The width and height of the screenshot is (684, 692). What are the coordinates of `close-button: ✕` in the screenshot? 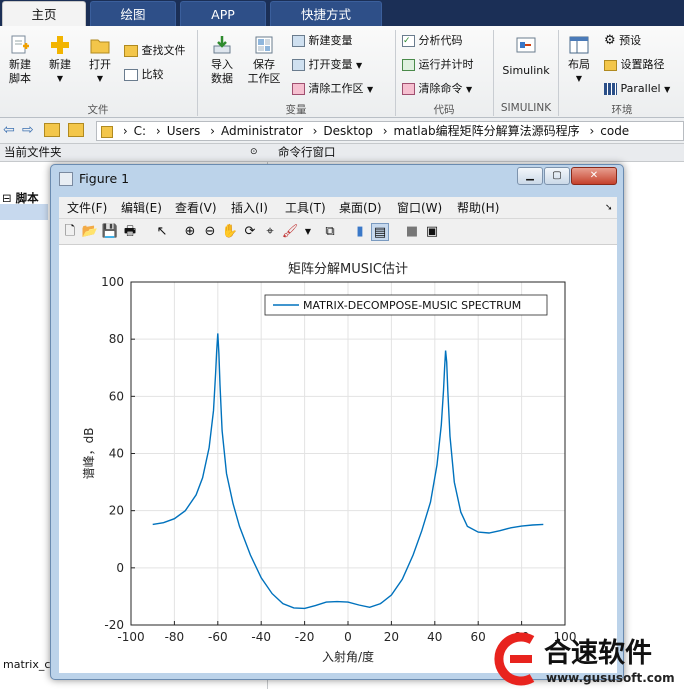 It's located at (594, 176).